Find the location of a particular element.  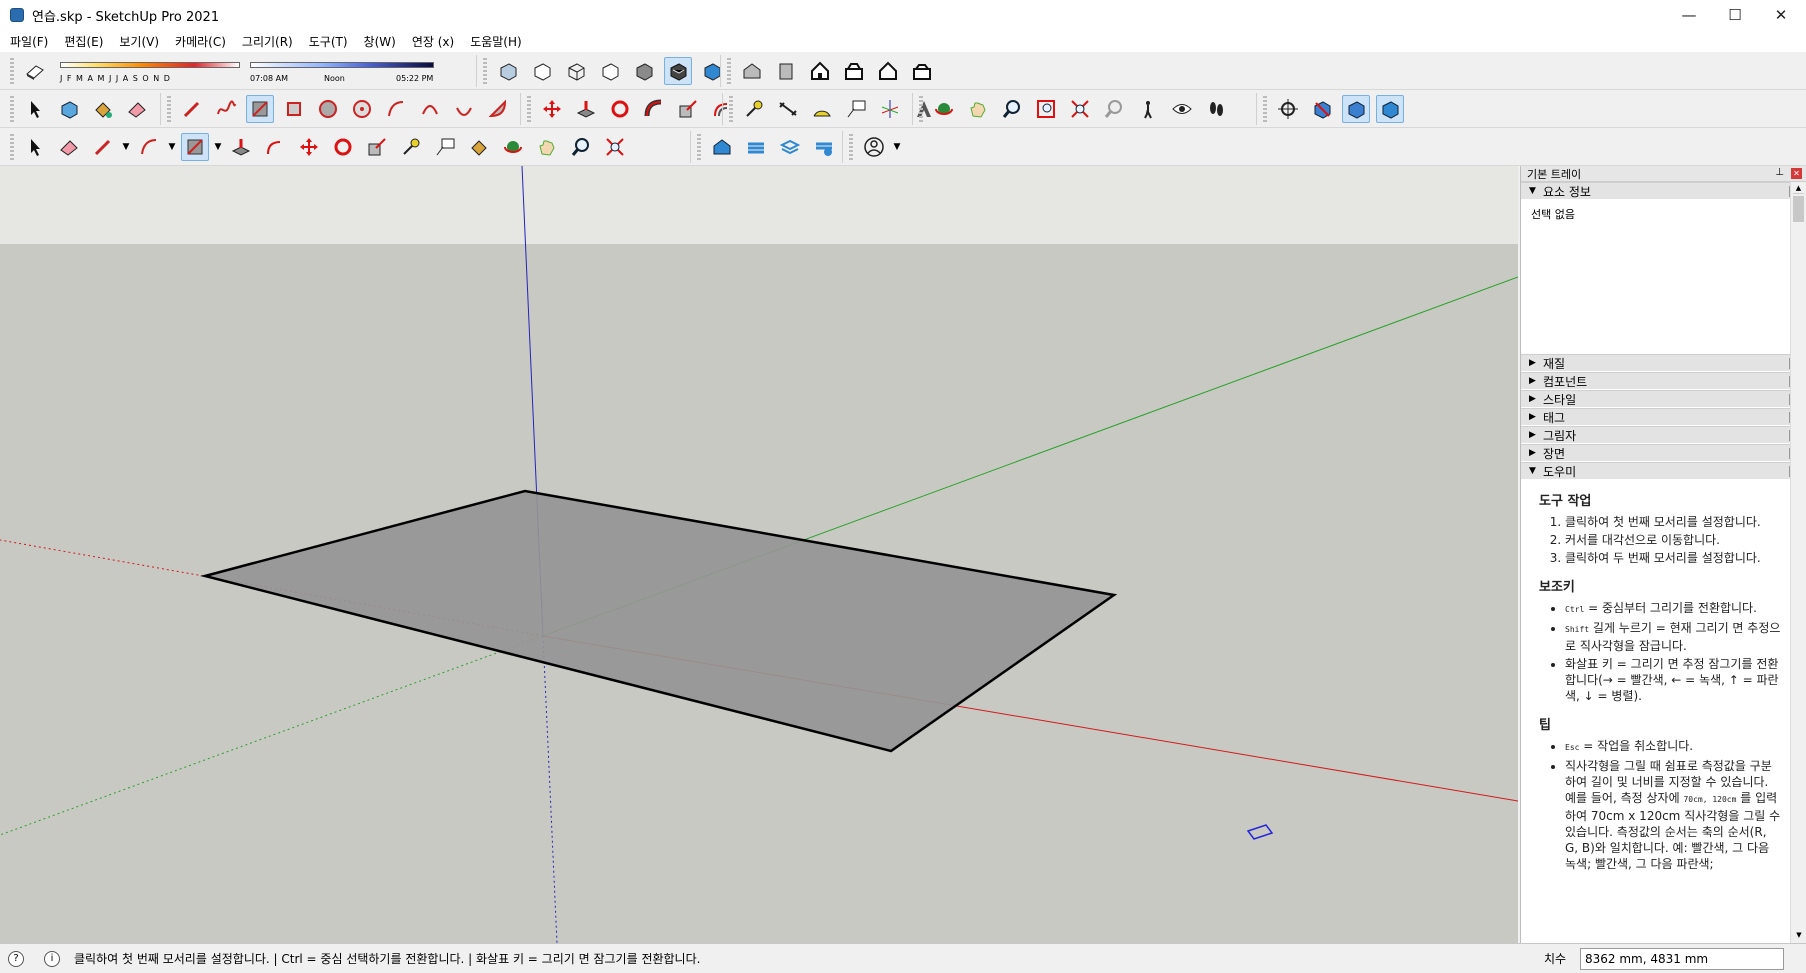

panel-entity-info: ▼ 요소 정보 ✕ is located at coordinates (1663, 191).